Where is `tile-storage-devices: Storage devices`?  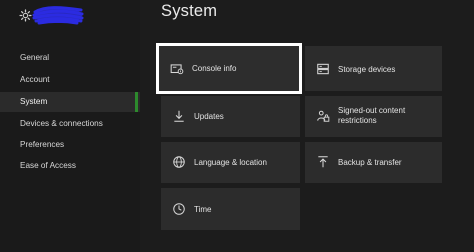 tile-storage-devices: Storage devices is located at coordinates (373, 68).